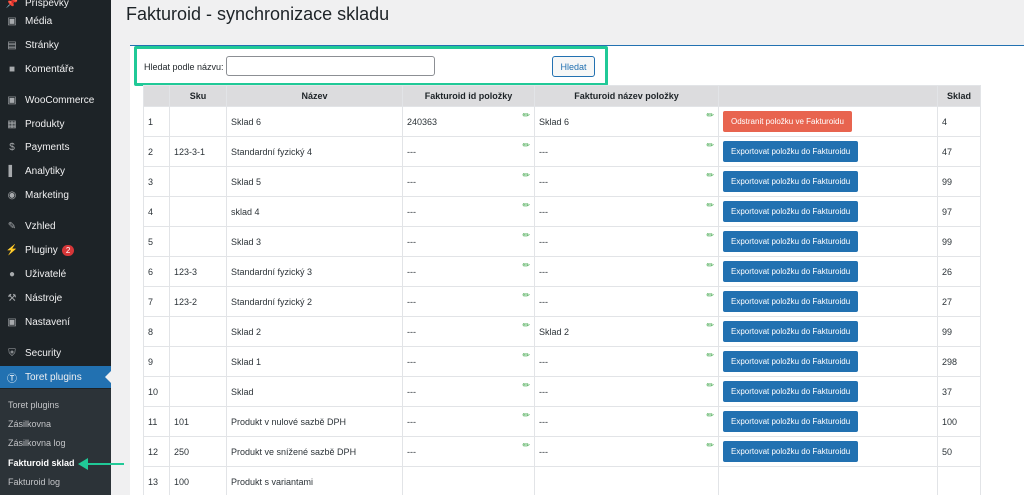 The image size is (1024, 495). Describe the element at coordinates (12, 322) in the screenshot. I see `settings-icon: ▣` at that location.